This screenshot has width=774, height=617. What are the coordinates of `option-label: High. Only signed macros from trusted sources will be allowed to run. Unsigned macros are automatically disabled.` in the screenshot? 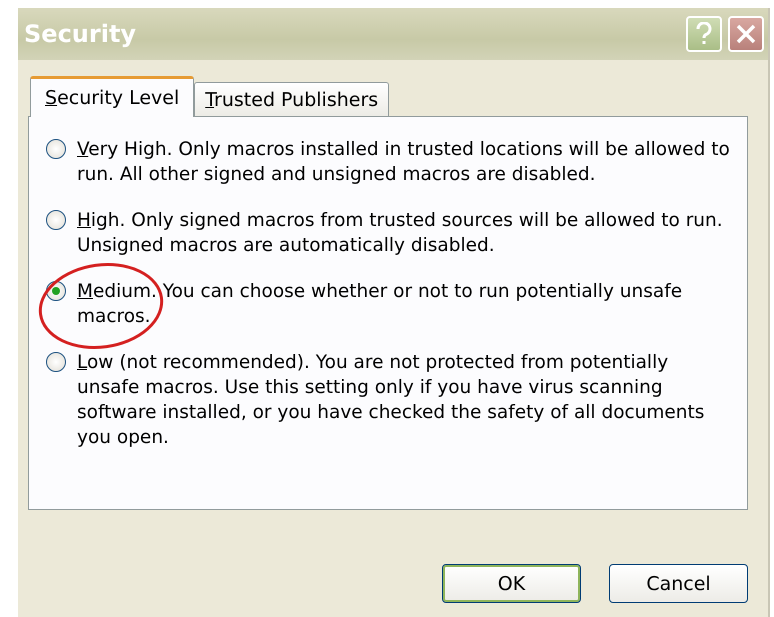 It's located at (400, 233).